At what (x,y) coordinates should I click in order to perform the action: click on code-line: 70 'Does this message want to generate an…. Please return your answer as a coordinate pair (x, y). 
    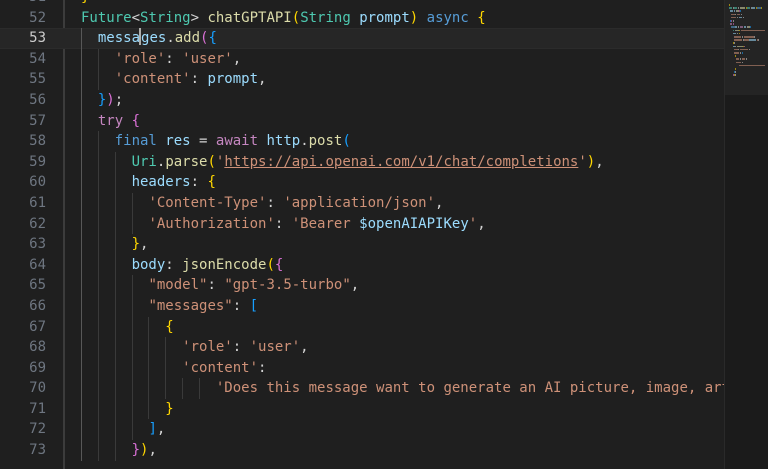
    Looking at the image, I should click on (365, 388).